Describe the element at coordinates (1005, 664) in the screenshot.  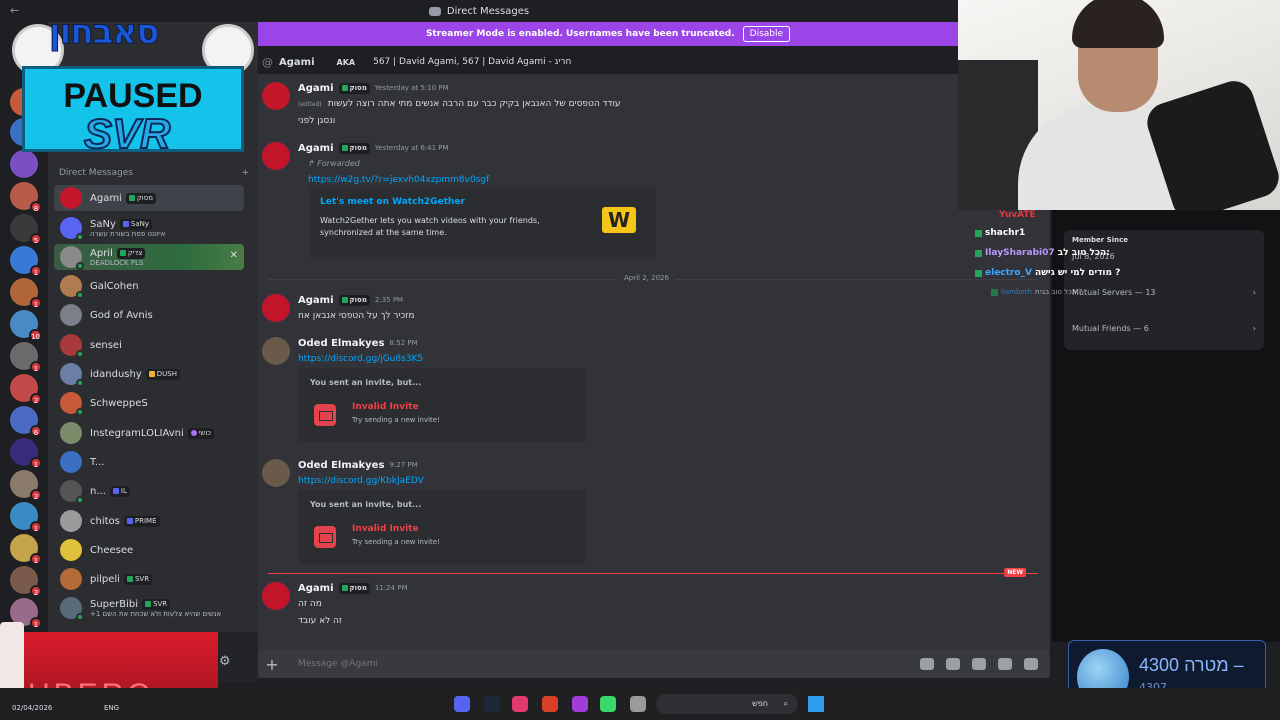
I see `emoji-icon` at that location.